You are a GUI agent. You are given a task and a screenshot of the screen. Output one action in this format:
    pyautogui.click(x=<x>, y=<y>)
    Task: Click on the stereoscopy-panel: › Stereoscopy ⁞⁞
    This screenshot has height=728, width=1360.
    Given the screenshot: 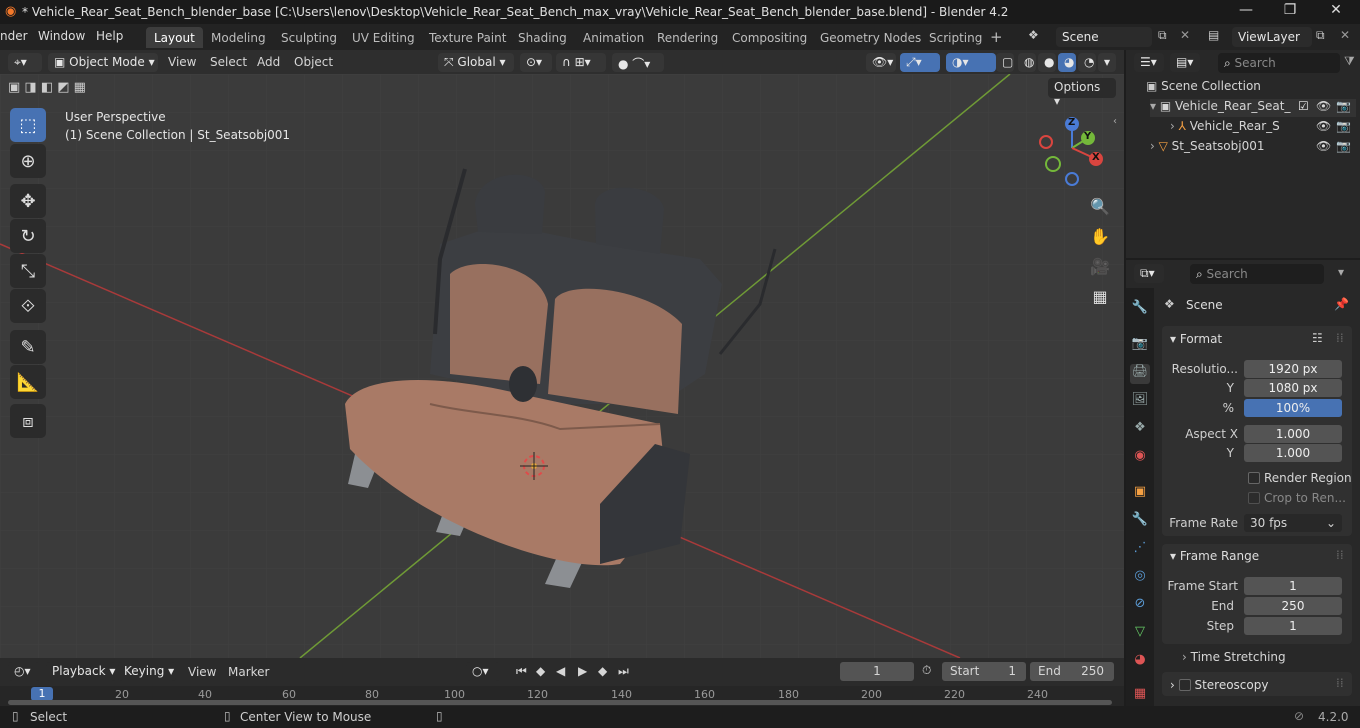 What is the action you would take?
    pyautogui.click(x=1257, y=684)
    